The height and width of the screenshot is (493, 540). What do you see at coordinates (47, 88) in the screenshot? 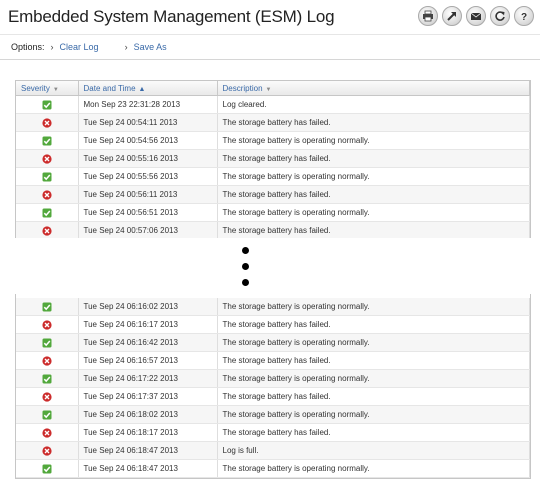
I see `column-header-severity: Severity ▼` at bounding box center [47, 88].